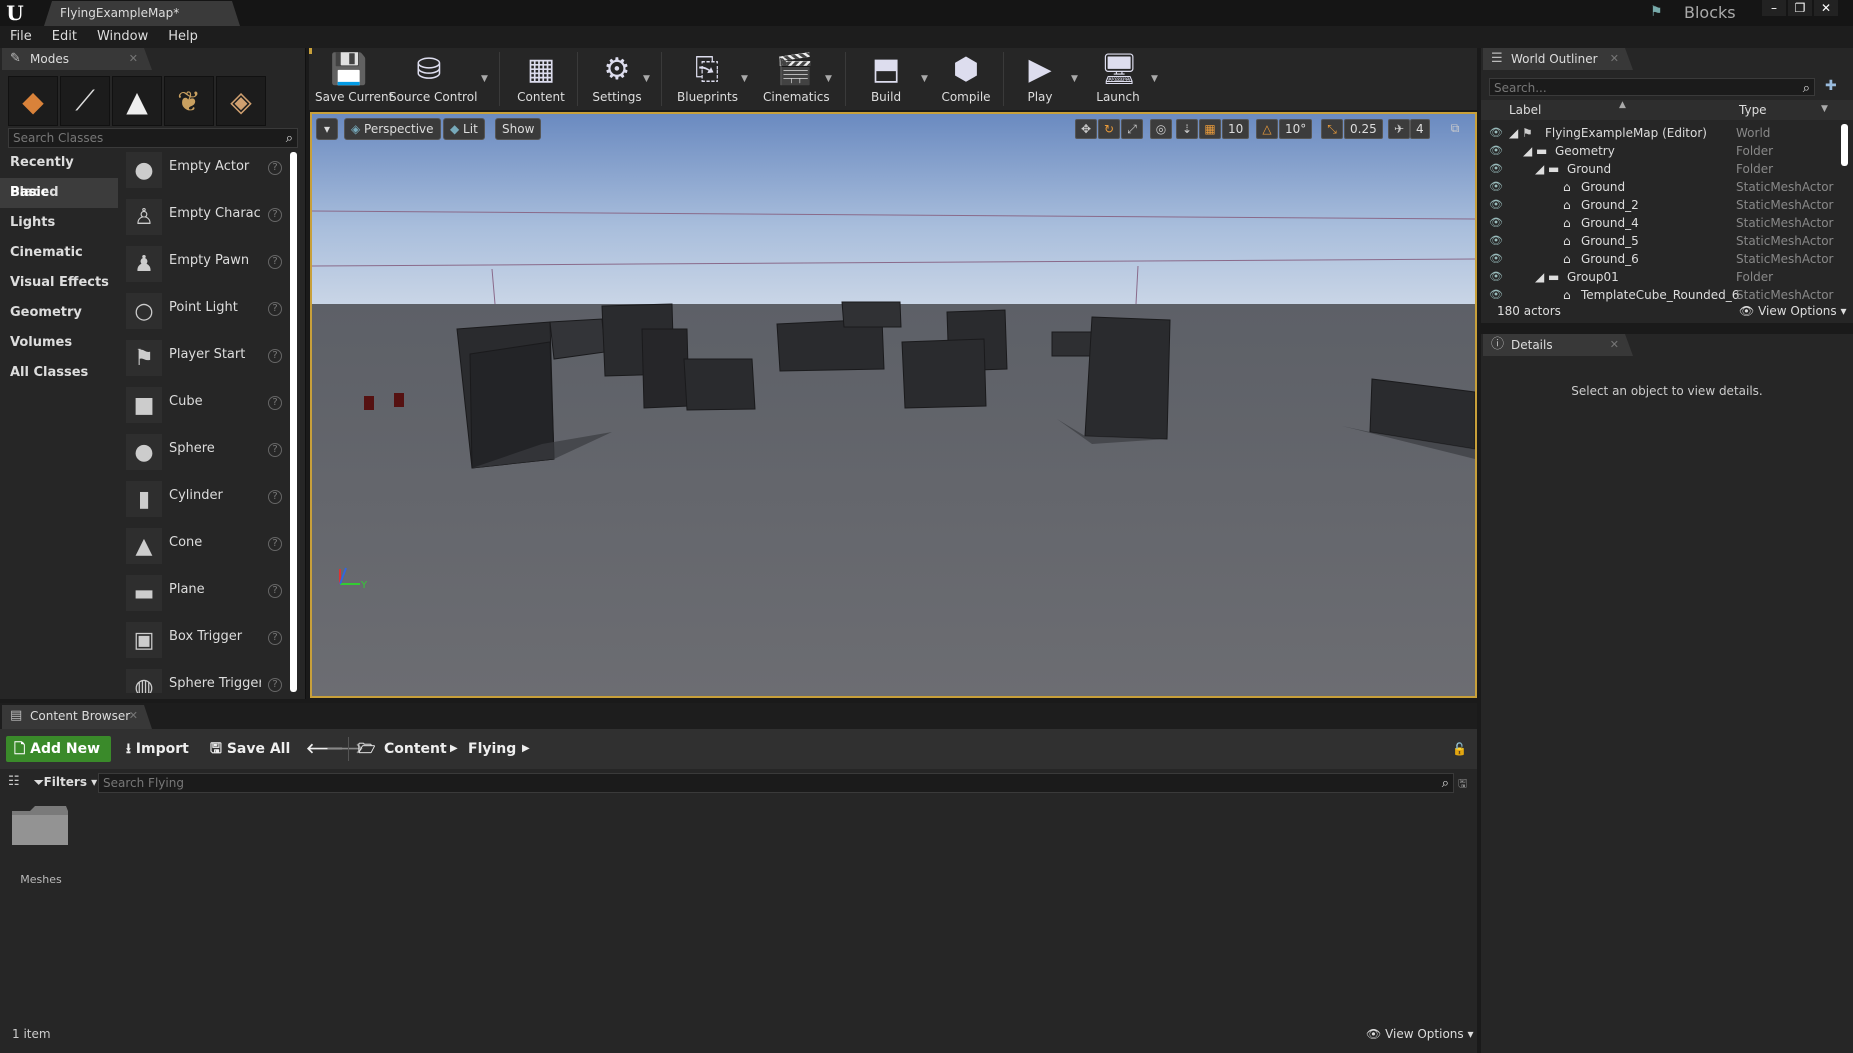 The height and width of the screenshot is (1053, 1853). Describe the element at coordinates (1661, 241) in the screenshot. I see `table-row: 👁 ⌂ Ground_5 StaticMeshActor` at that location.